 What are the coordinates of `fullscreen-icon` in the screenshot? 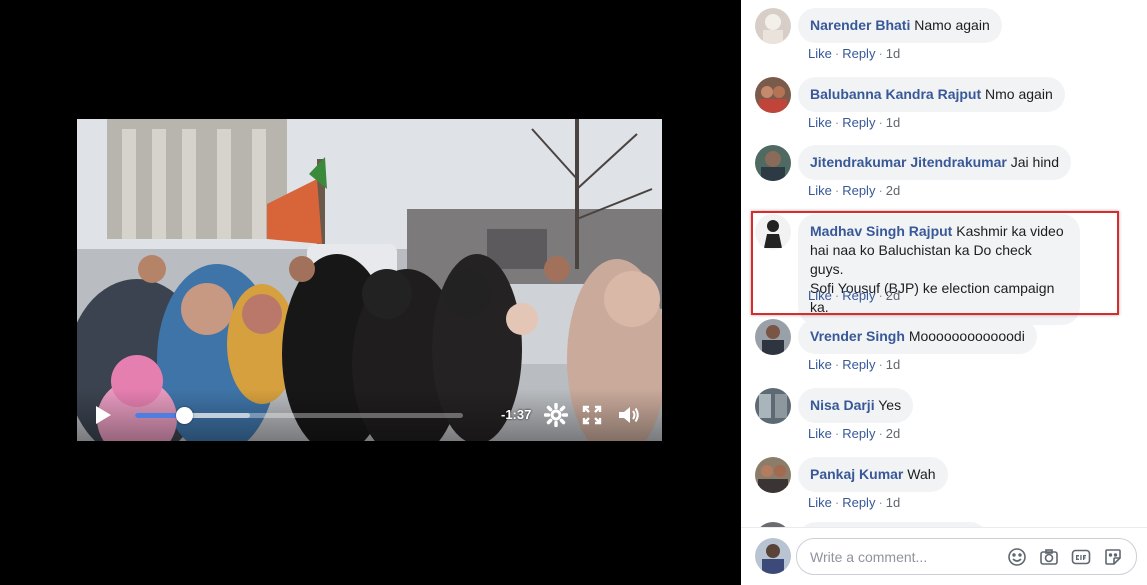 It's located at (592, 415).